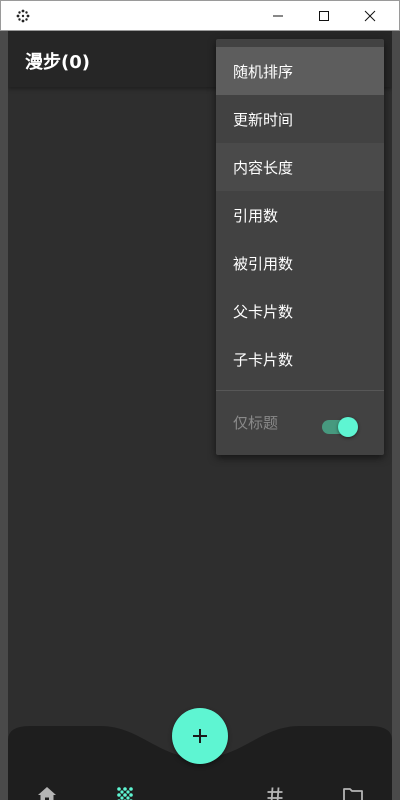 The width and height of the screenshot is (400, 800). What do you see at coordinates (200, 15) in the screenshot?
I see `window-titlebar` at bounding box center [200, 15].